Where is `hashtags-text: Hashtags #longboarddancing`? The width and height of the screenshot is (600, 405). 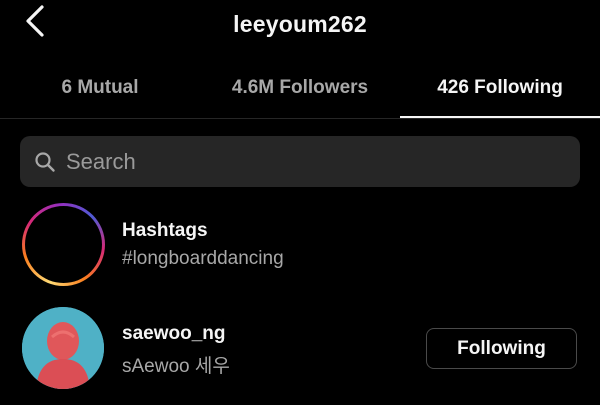 hashtags-text: Hashtags #longboarddancing is located at coordinates (203, 245).